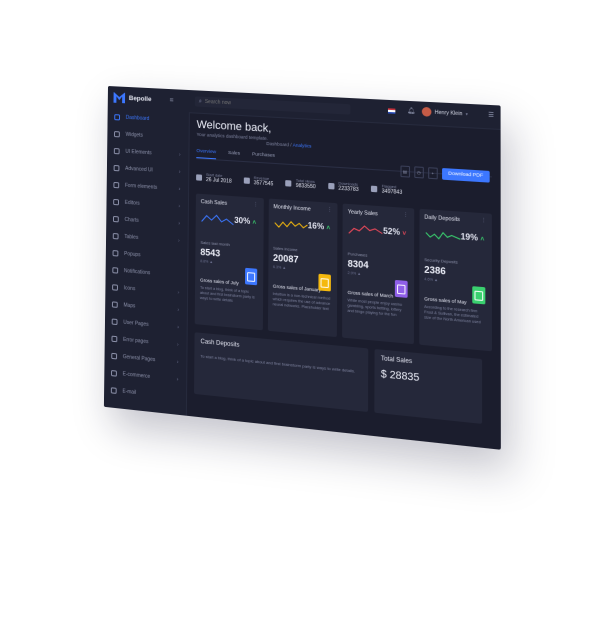 This screenshot has height=635, width=600. What do you see at coordinates (302, 145) in the screenshot?
I see `breadcrumb-current: Analytics` at bounding box center [302, 145].